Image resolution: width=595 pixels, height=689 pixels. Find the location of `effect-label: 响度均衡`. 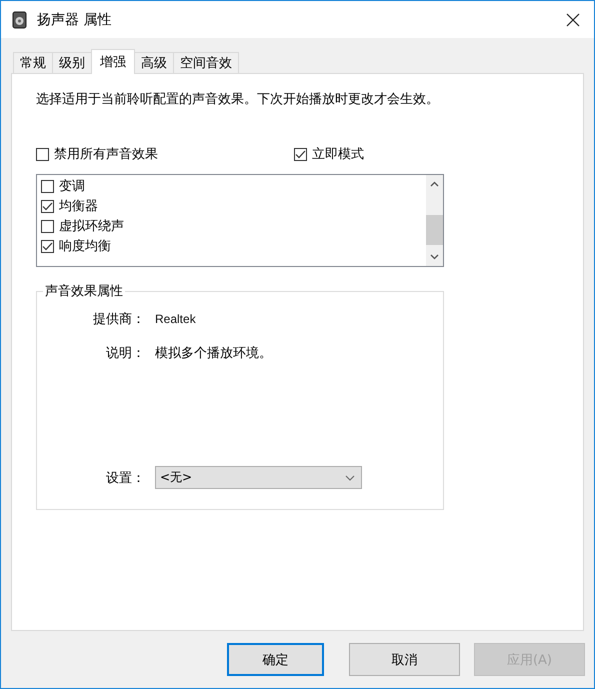

effect-label: 响度均衡 is located at coordinates (85, 246).